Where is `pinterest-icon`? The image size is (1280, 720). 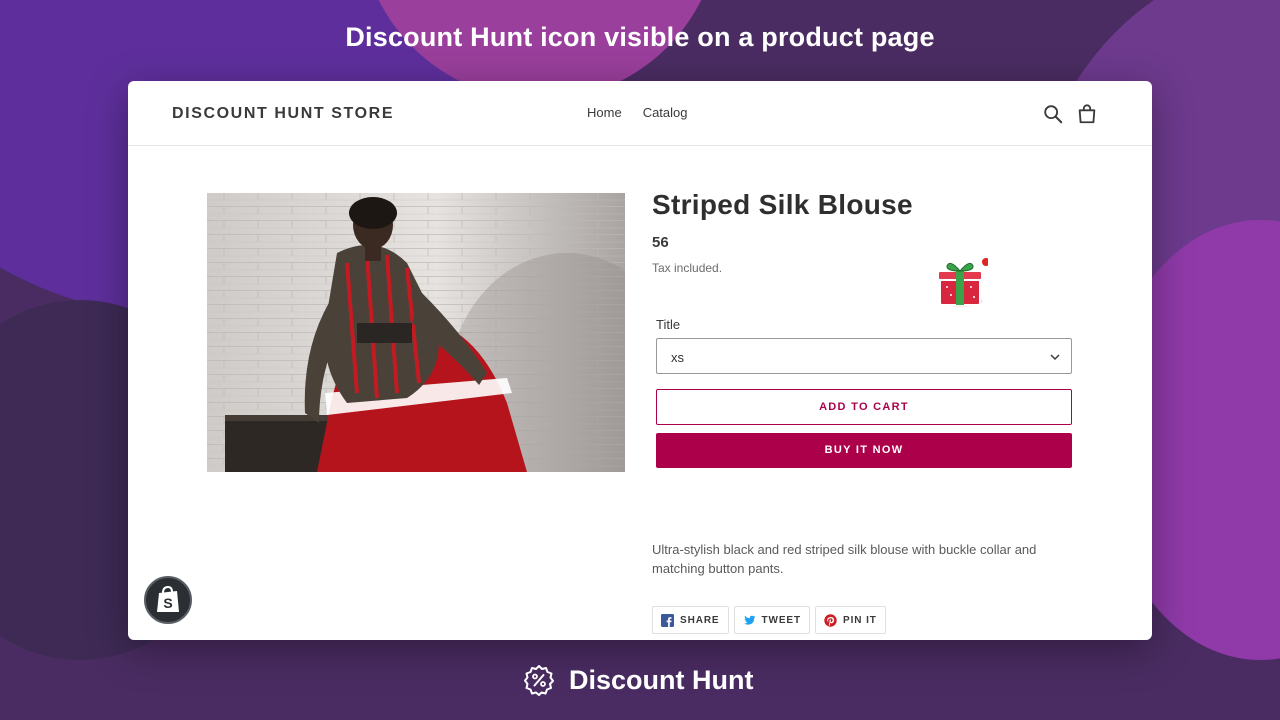
pinterest-icon is located at coordinates (830, 620).